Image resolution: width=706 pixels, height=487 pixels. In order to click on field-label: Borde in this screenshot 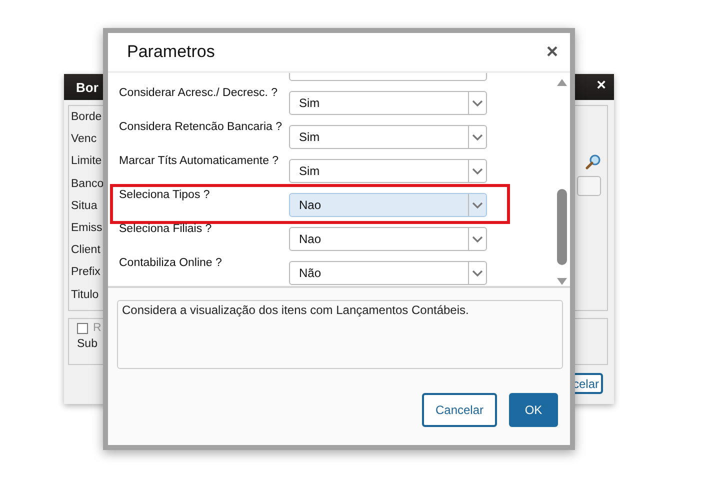, I will do `click(86, 117)`.